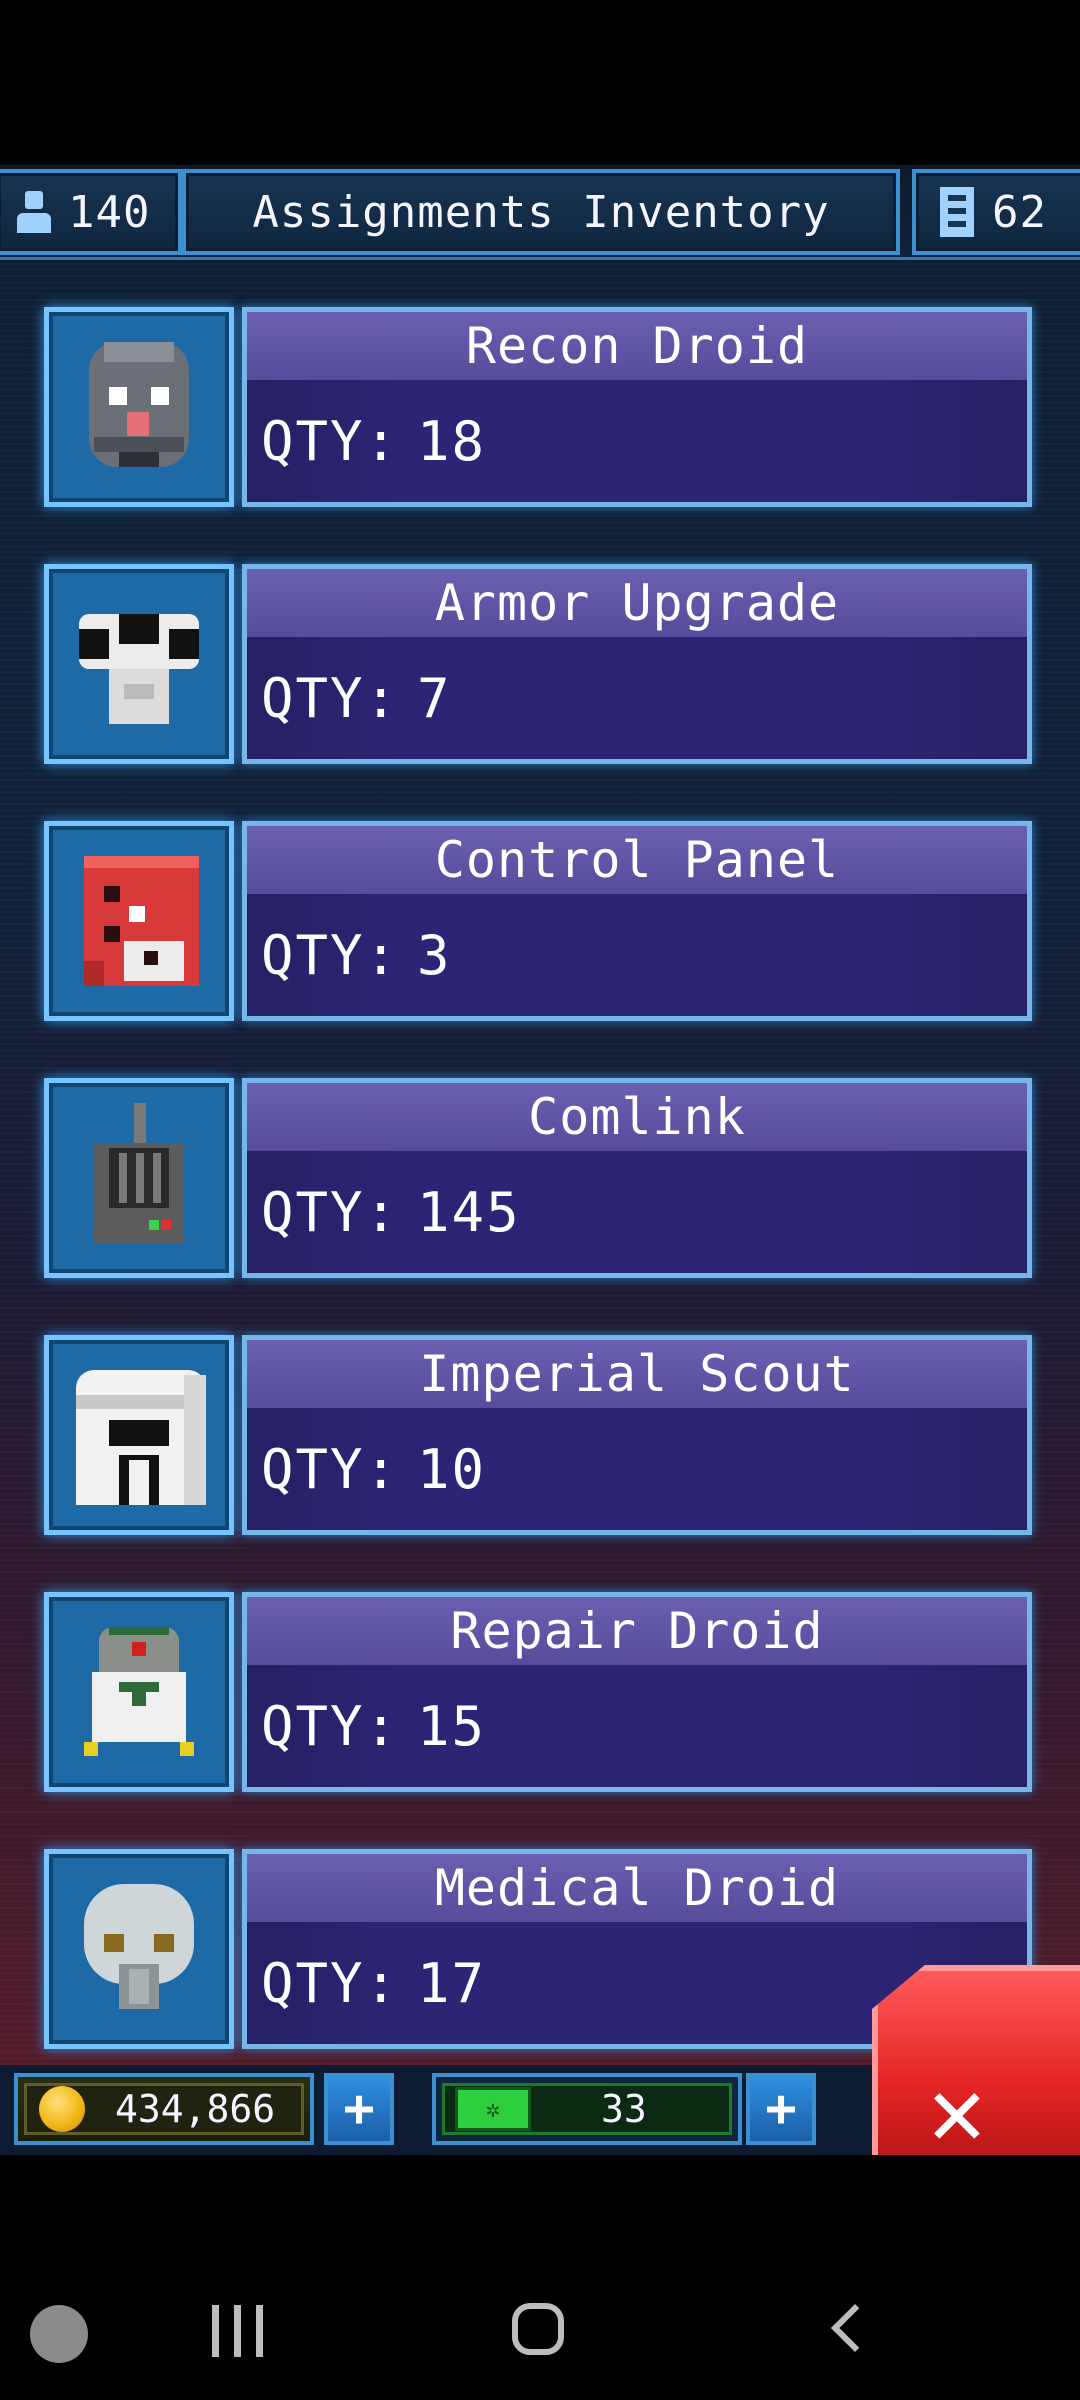  What do you see at coordinates (62, 2109) in the screenshot?
I see `coin-icon` at bounding box center [62, 2109].